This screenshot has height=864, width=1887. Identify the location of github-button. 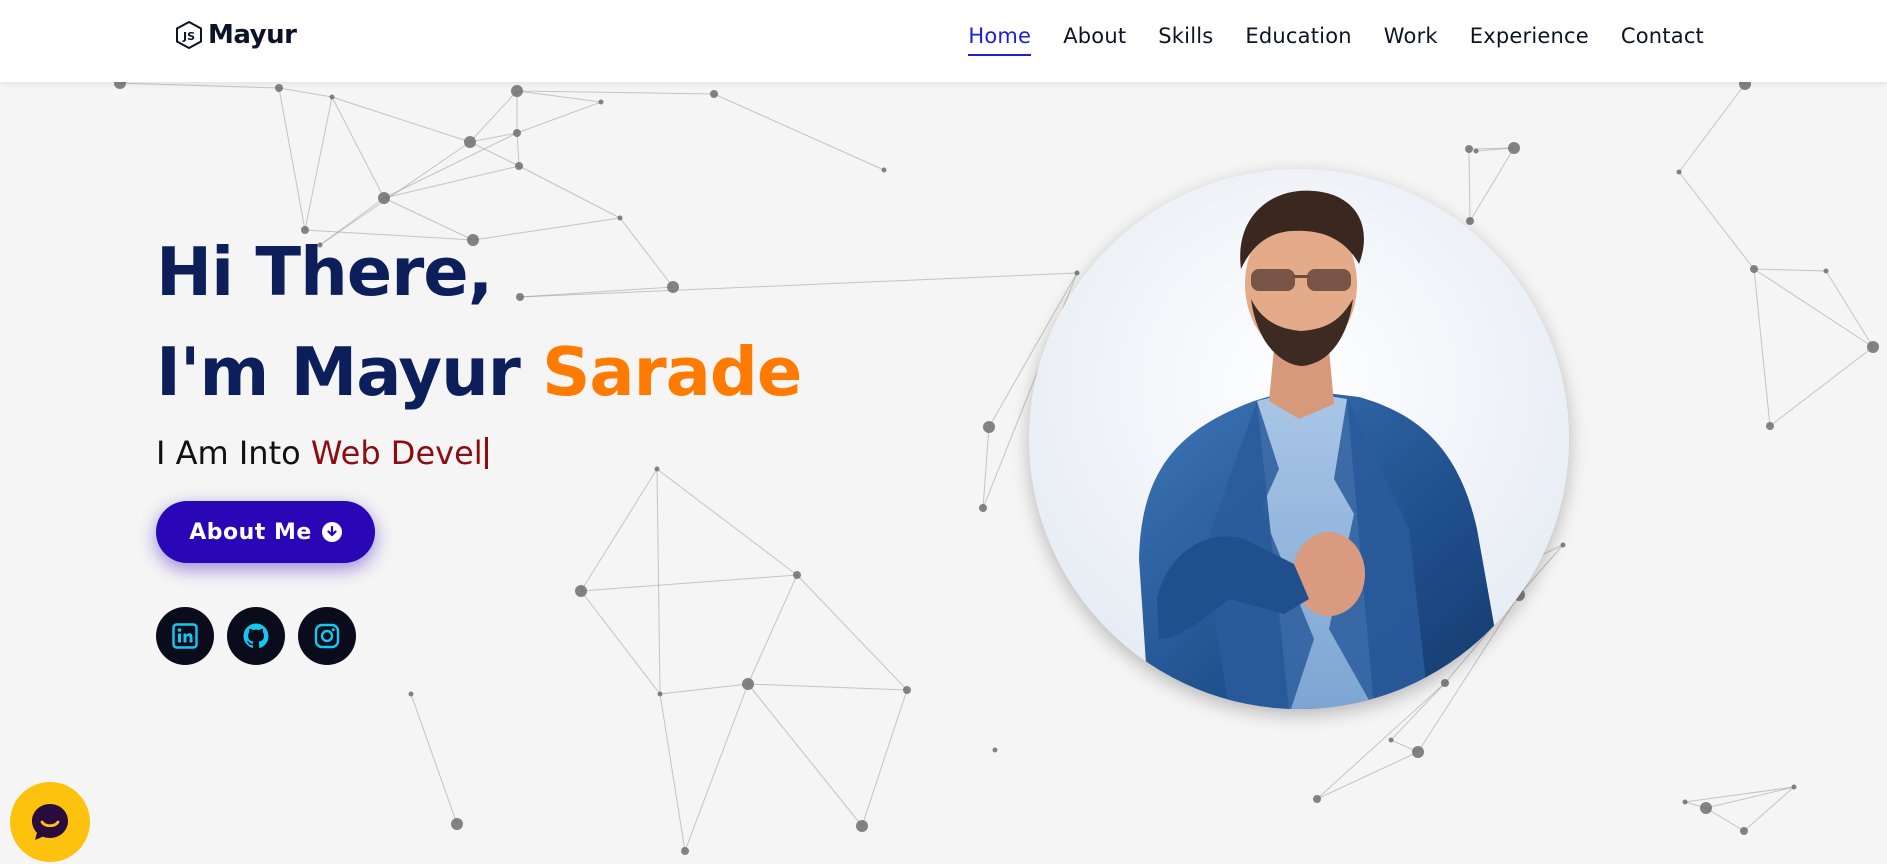
(256, 636).